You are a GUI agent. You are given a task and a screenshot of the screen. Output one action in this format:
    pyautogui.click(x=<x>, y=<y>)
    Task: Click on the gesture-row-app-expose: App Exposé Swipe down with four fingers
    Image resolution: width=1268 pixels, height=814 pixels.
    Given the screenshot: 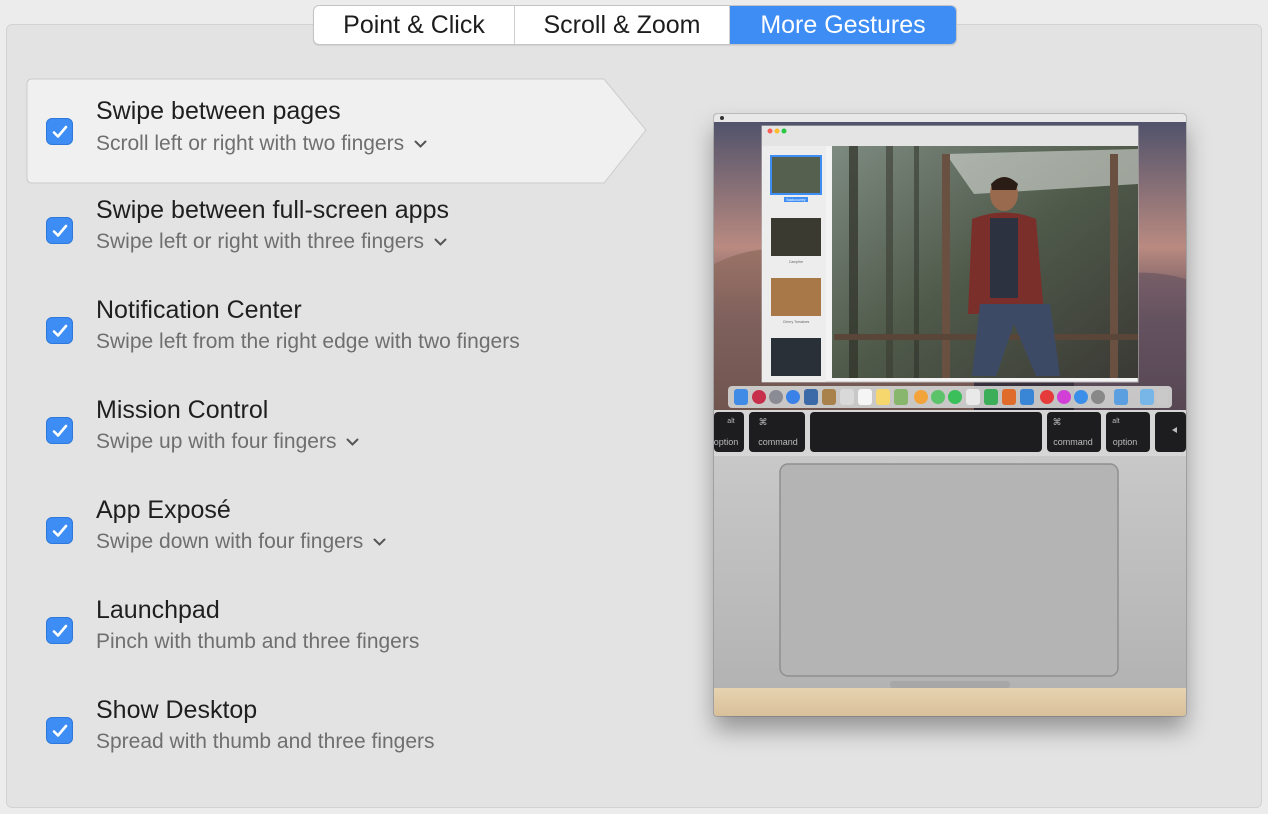 What is the action you would take?
    pyautogui.click(x=337, y=528)
    